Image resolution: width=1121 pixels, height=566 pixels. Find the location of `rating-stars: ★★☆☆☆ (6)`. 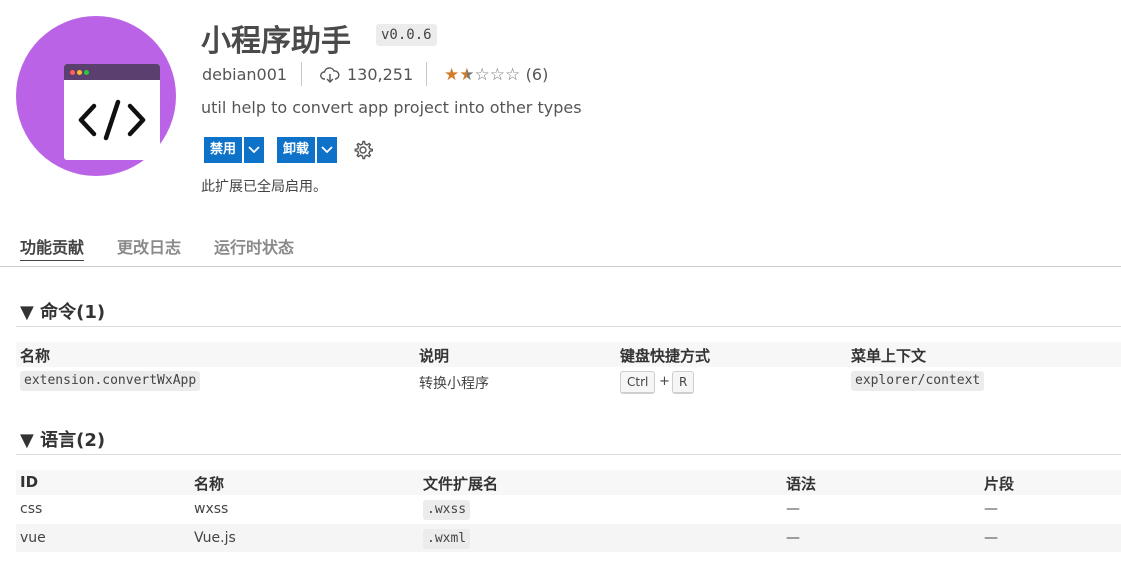

rating-stars: ★★☆☆☆ (6) is located at coordinates (496, 75).